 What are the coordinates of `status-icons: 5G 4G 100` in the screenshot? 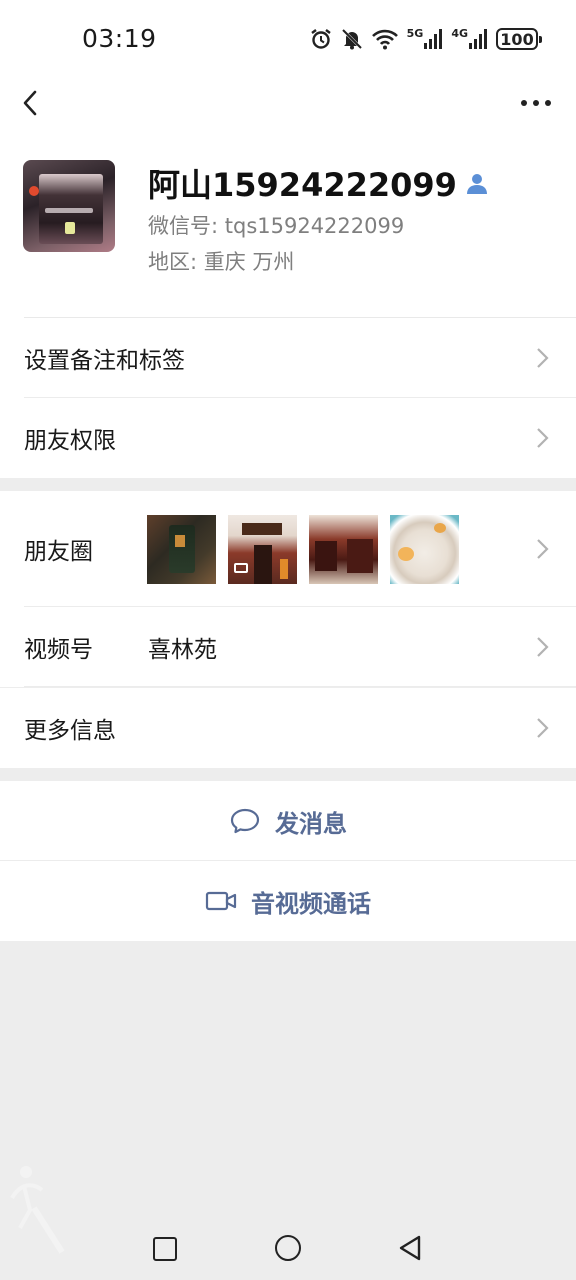 It's located at (426, 39).